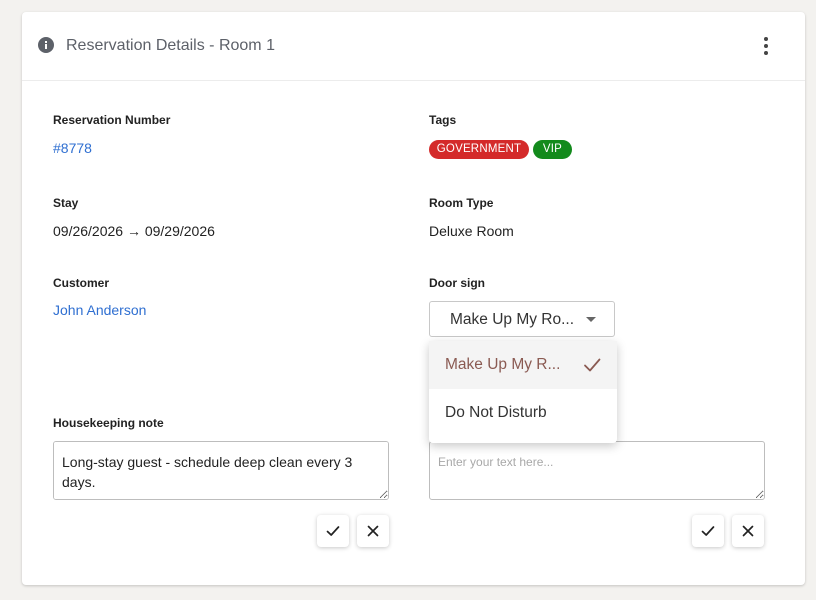 The height and width of the screenshot is (600, 816). I want to click on room-type-value: Deluxe Room, so click(471, 231).